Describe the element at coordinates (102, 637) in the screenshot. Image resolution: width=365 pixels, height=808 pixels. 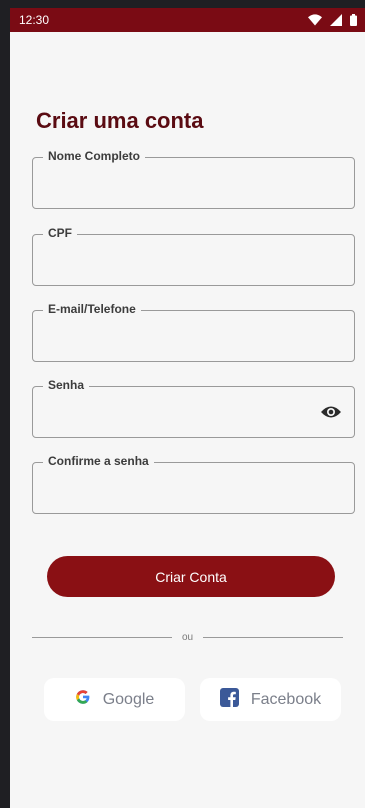
I see `divider-line-left` at that location.